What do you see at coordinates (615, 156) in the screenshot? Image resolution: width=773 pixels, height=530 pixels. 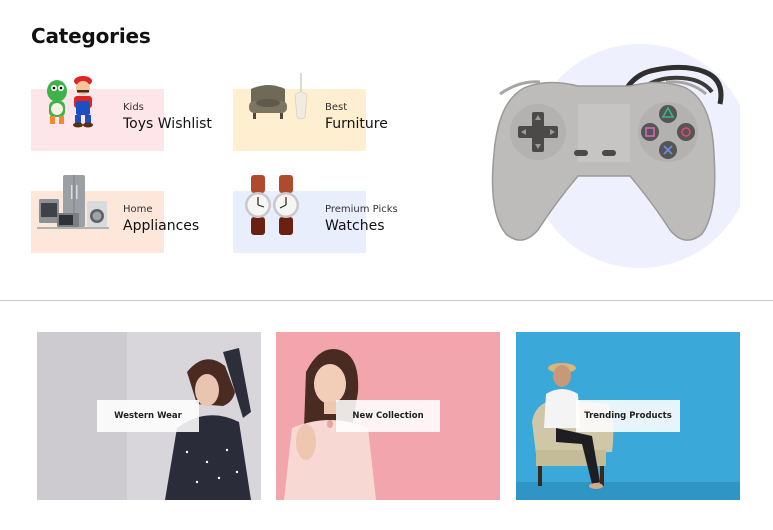 I see `game-controller-icon` at bounding box center [615, 156].